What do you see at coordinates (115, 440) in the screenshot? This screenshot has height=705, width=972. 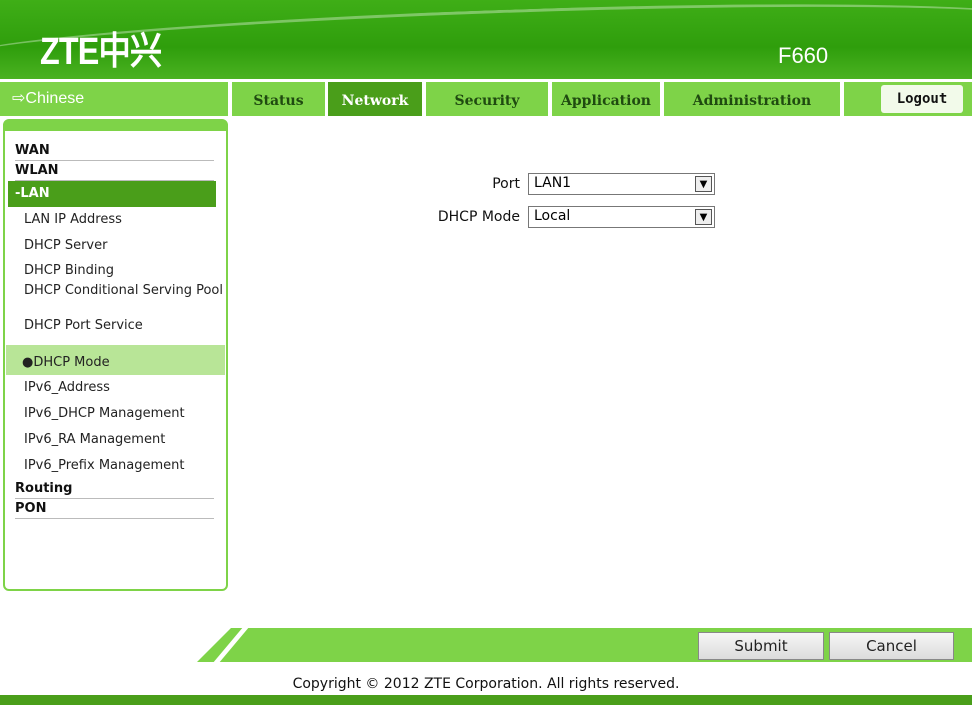 I see `sidebar-sub-ipv6-ra-management: IPv6_RA Management` at bounding box center [115, 440].